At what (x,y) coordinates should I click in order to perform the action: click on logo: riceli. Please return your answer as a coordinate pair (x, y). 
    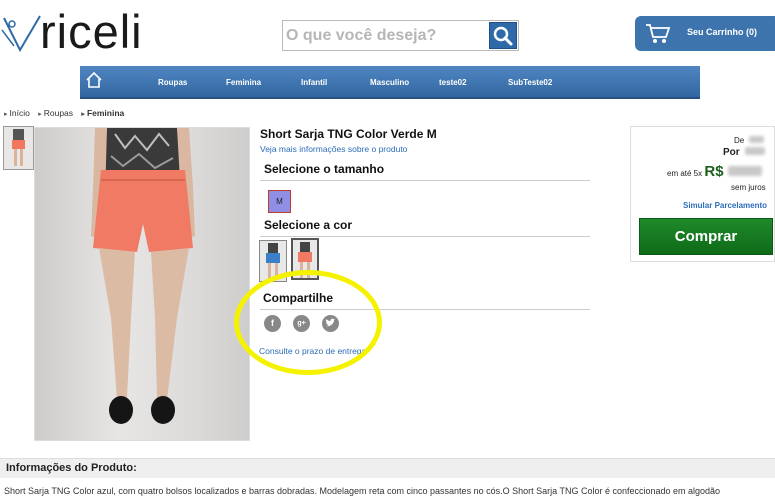
    Looking at the image, I should click on (85, 32).